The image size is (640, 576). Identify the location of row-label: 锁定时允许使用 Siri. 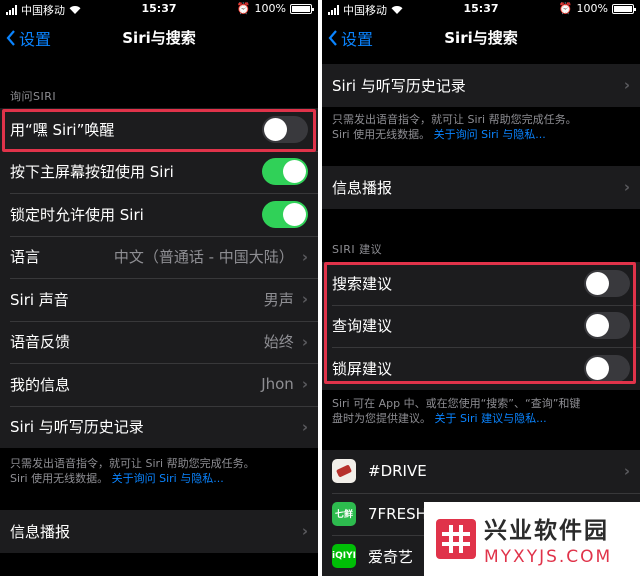
(77, 214).